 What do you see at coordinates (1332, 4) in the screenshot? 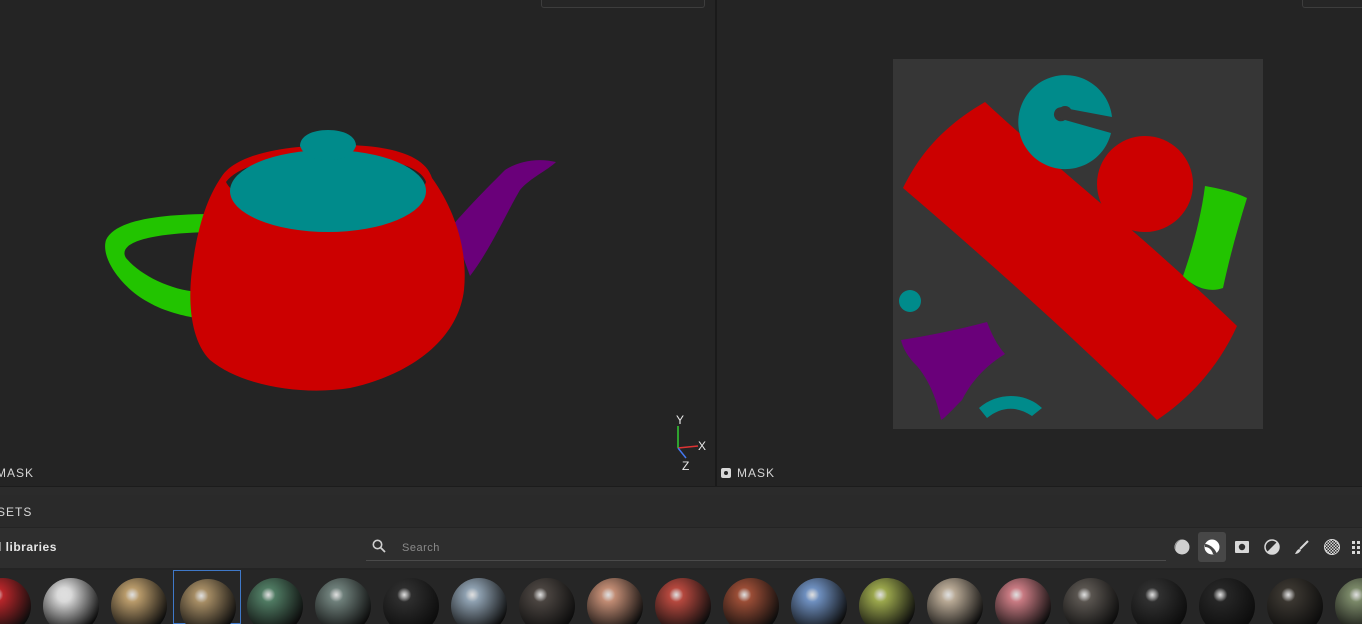
I see `viewport-2d-toolbar` at bounding box center [1332, 4].